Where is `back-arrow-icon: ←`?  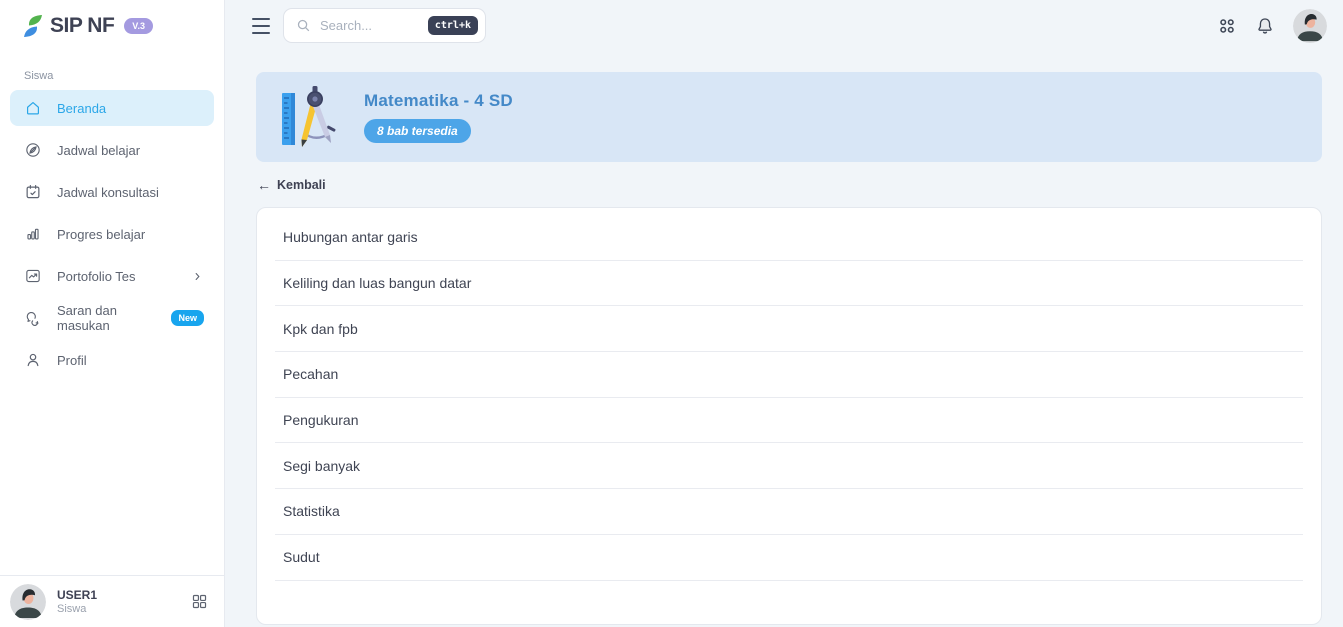
back-arrow-icon: ← is located at coordinates (264, 185).